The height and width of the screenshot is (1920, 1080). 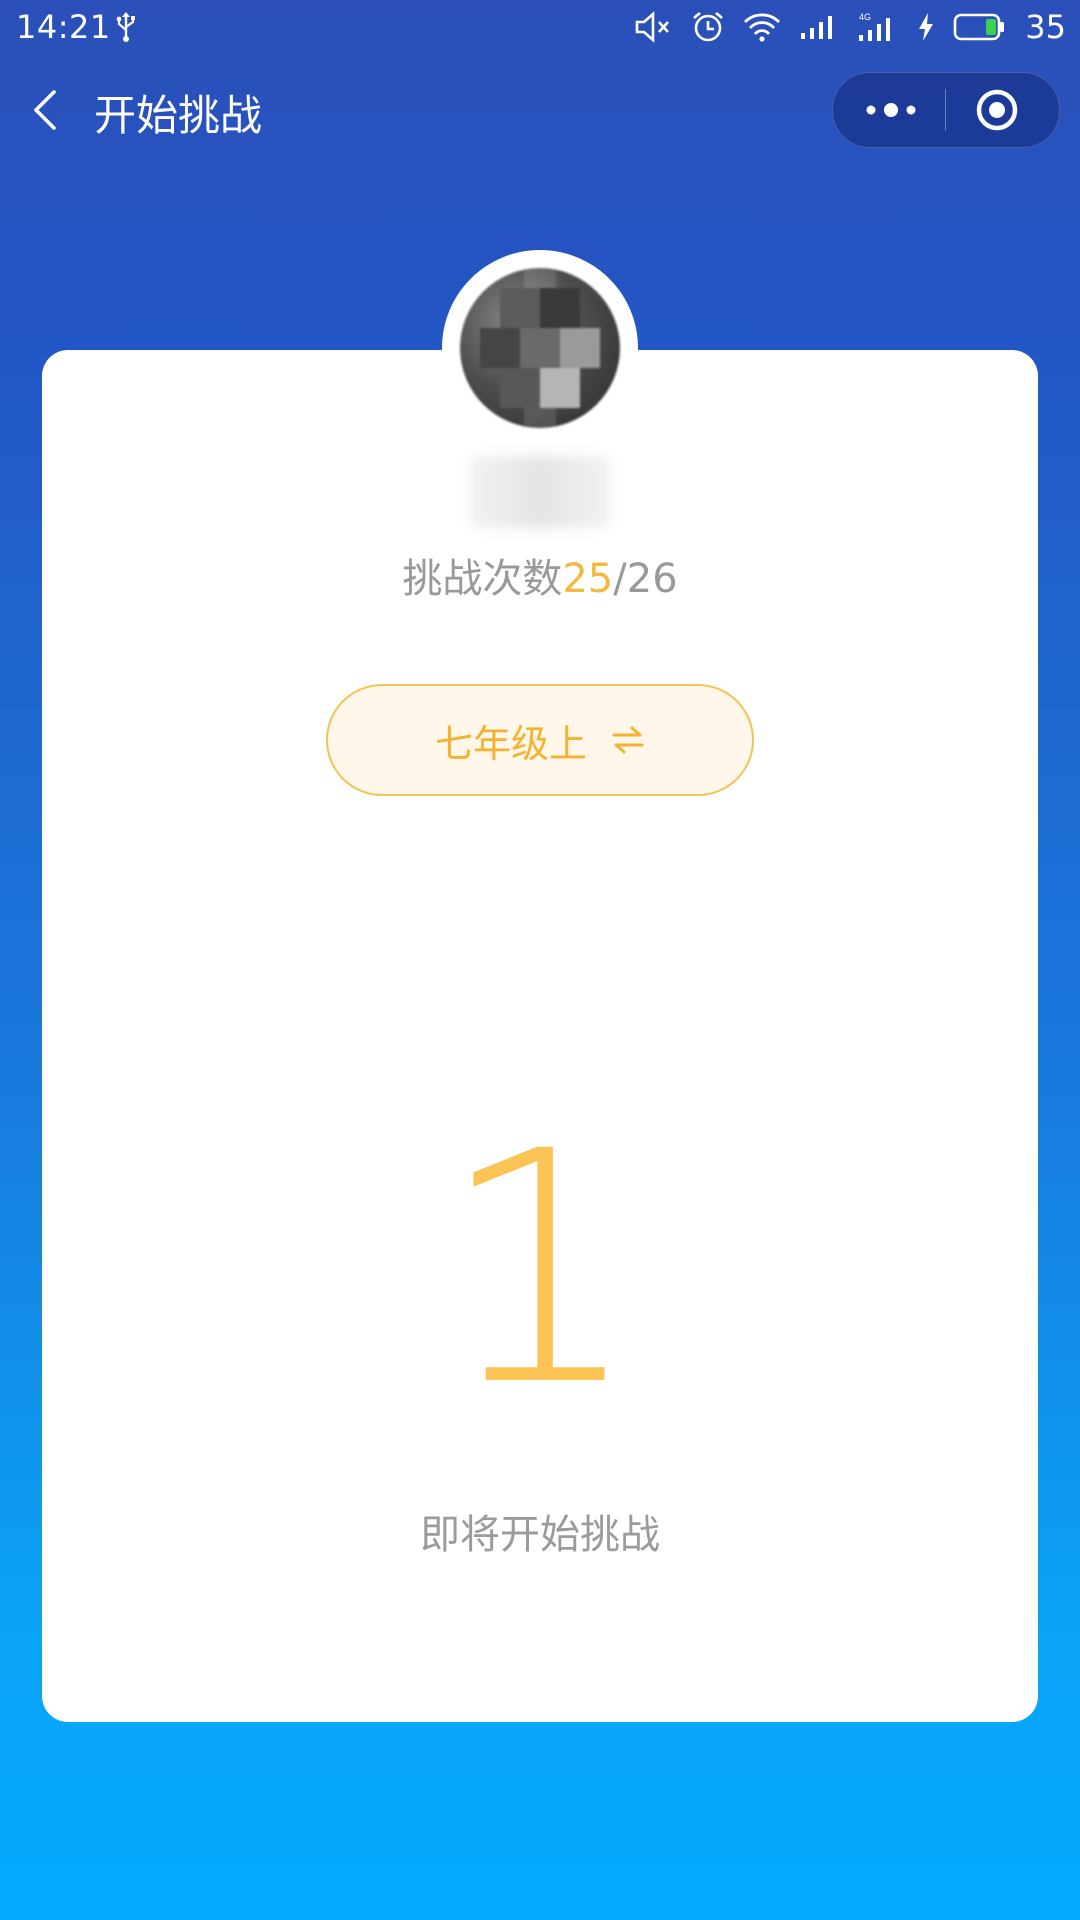 I want to click on chevron-left-icon, so click(x=46, y=110).